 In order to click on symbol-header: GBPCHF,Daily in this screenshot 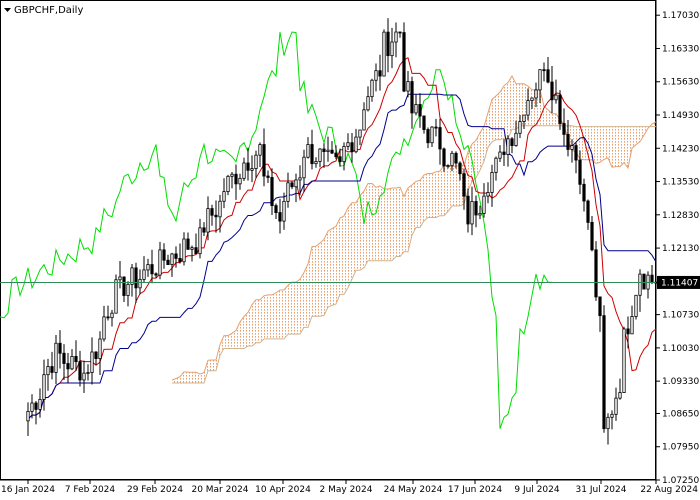, I will do `click(43, 10)`.